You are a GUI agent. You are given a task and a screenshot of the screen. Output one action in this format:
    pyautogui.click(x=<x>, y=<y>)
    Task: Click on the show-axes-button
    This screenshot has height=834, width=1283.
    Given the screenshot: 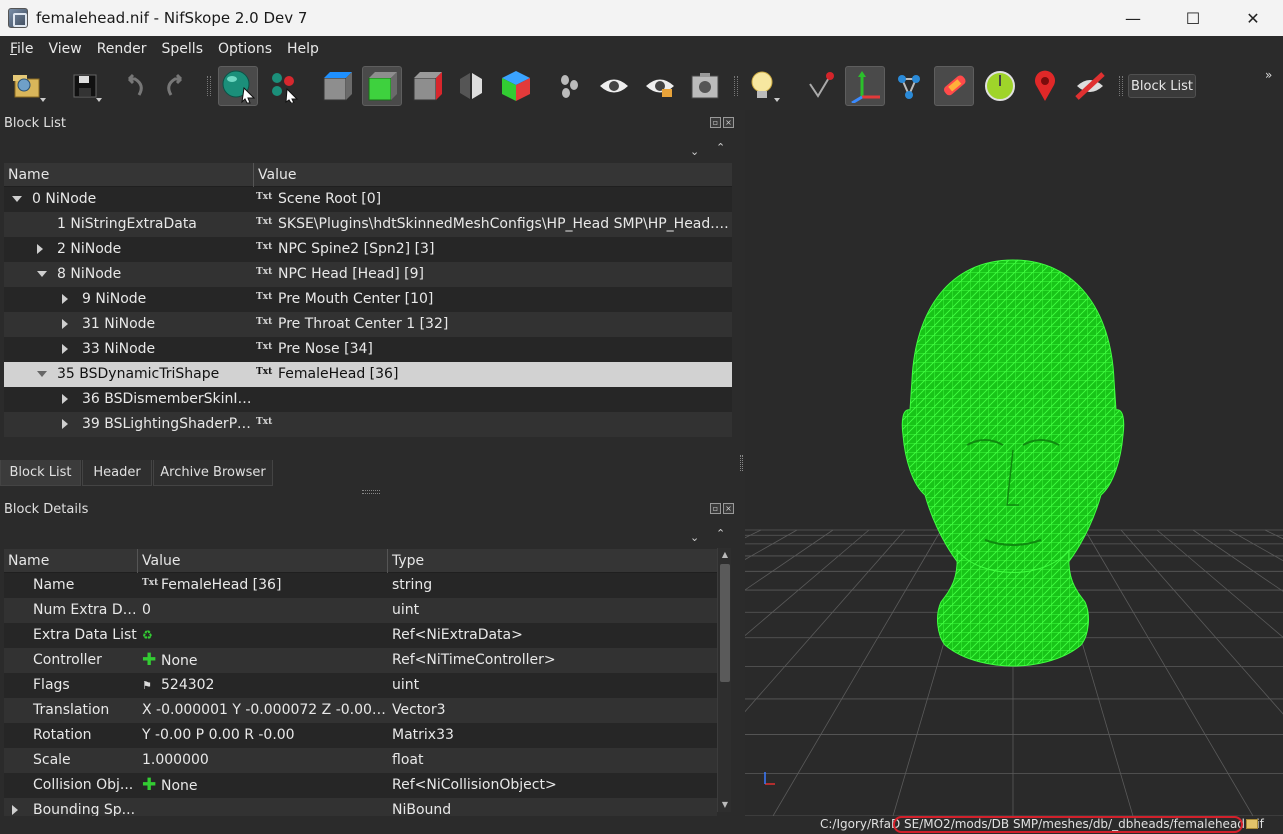 What is the action you would take?
    pyautogui.click(x=820, y=86)
    